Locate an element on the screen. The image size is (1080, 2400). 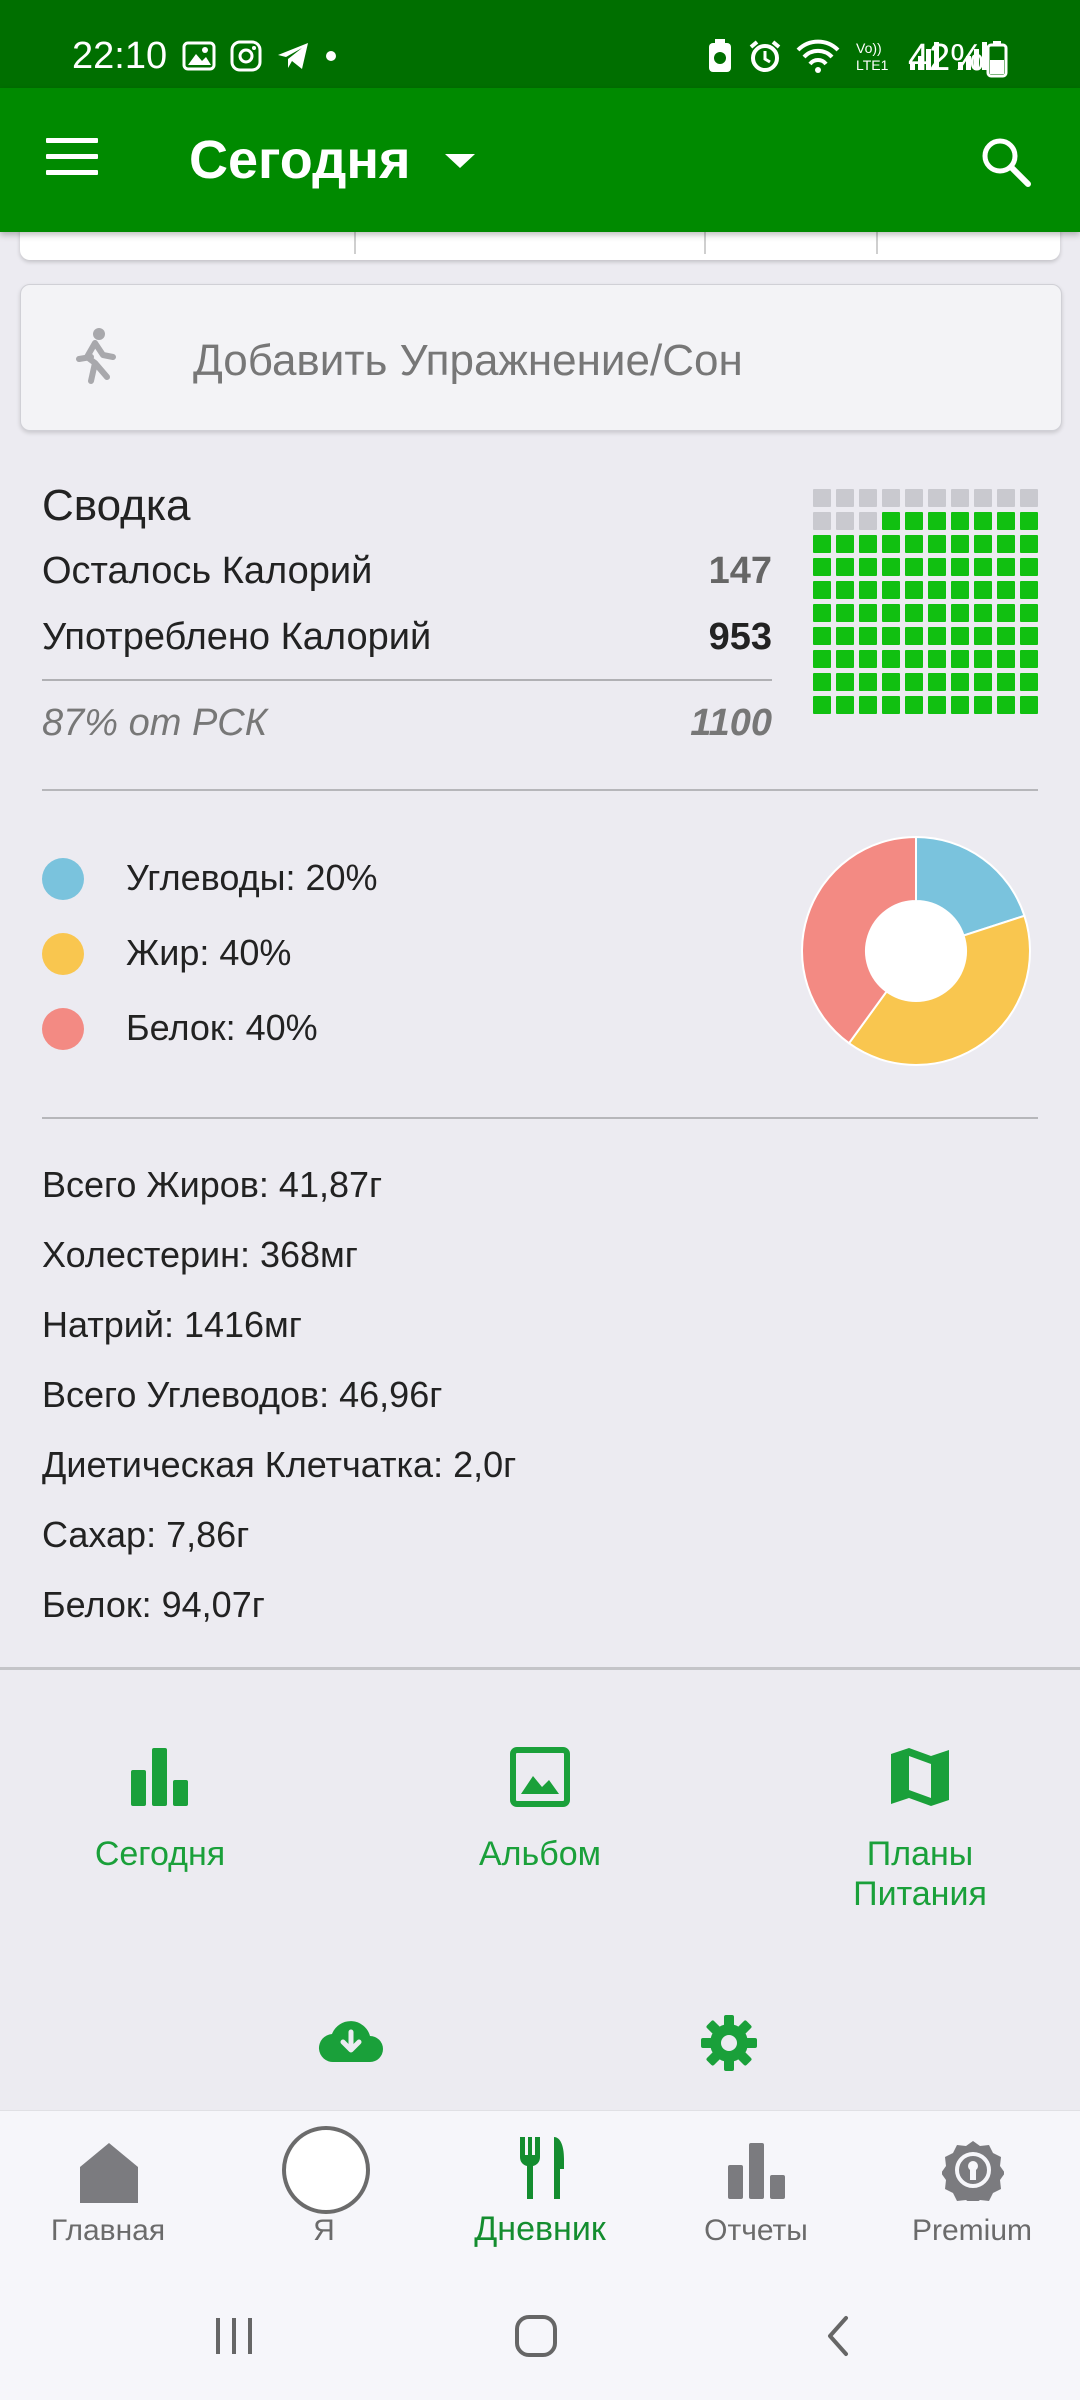
add-exercise-label: Добавить Упражнение/Сон is located at coordinates (468, 360).